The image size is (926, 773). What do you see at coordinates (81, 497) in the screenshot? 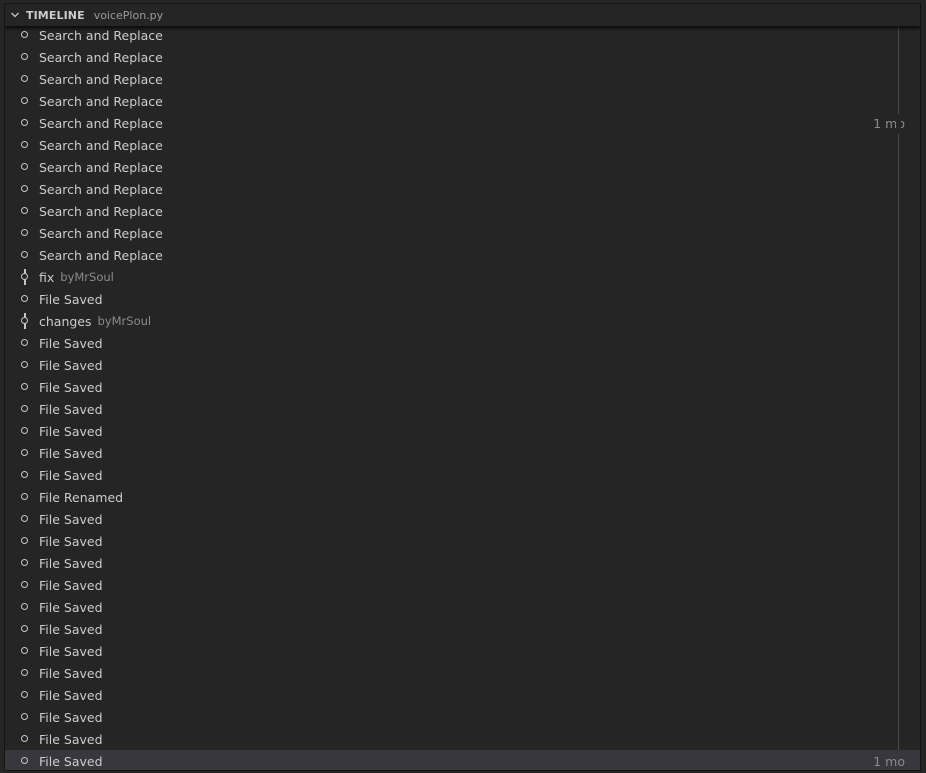
I see `timeline-item-label: File Renamed` at bounding box center [81, 497].